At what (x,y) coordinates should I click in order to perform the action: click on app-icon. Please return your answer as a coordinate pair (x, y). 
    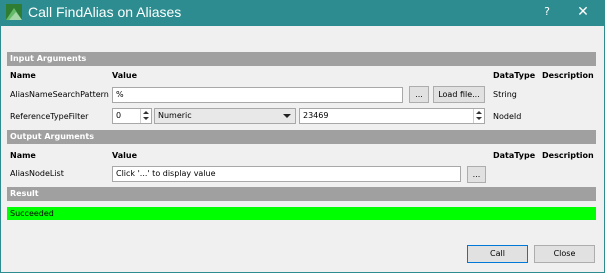
    Looking at the image, I should click on (14, 12).